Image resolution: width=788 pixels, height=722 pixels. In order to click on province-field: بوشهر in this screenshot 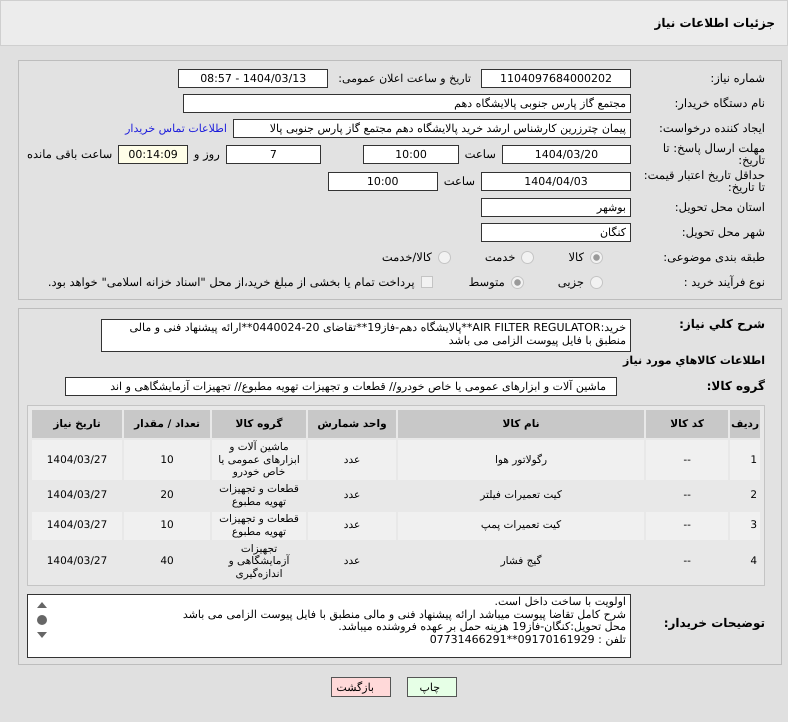, I will do `click(556, 207)`.